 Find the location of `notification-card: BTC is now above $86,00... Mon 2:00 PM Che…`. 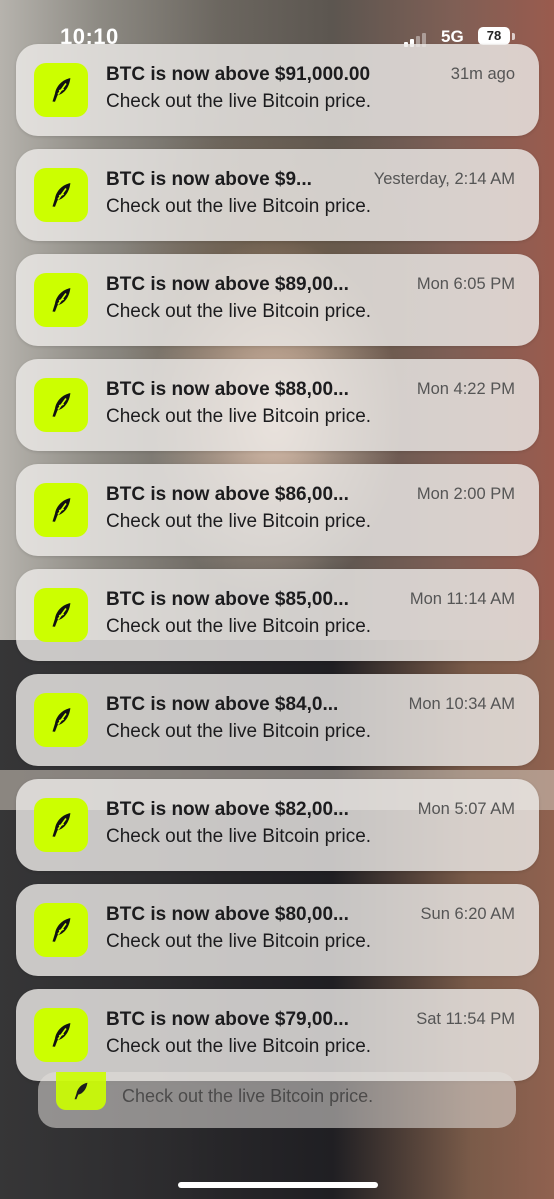

notification-card: BTC is now above $86,00... Mon 2:00 PM Che… is located at coordinates (277, 510).